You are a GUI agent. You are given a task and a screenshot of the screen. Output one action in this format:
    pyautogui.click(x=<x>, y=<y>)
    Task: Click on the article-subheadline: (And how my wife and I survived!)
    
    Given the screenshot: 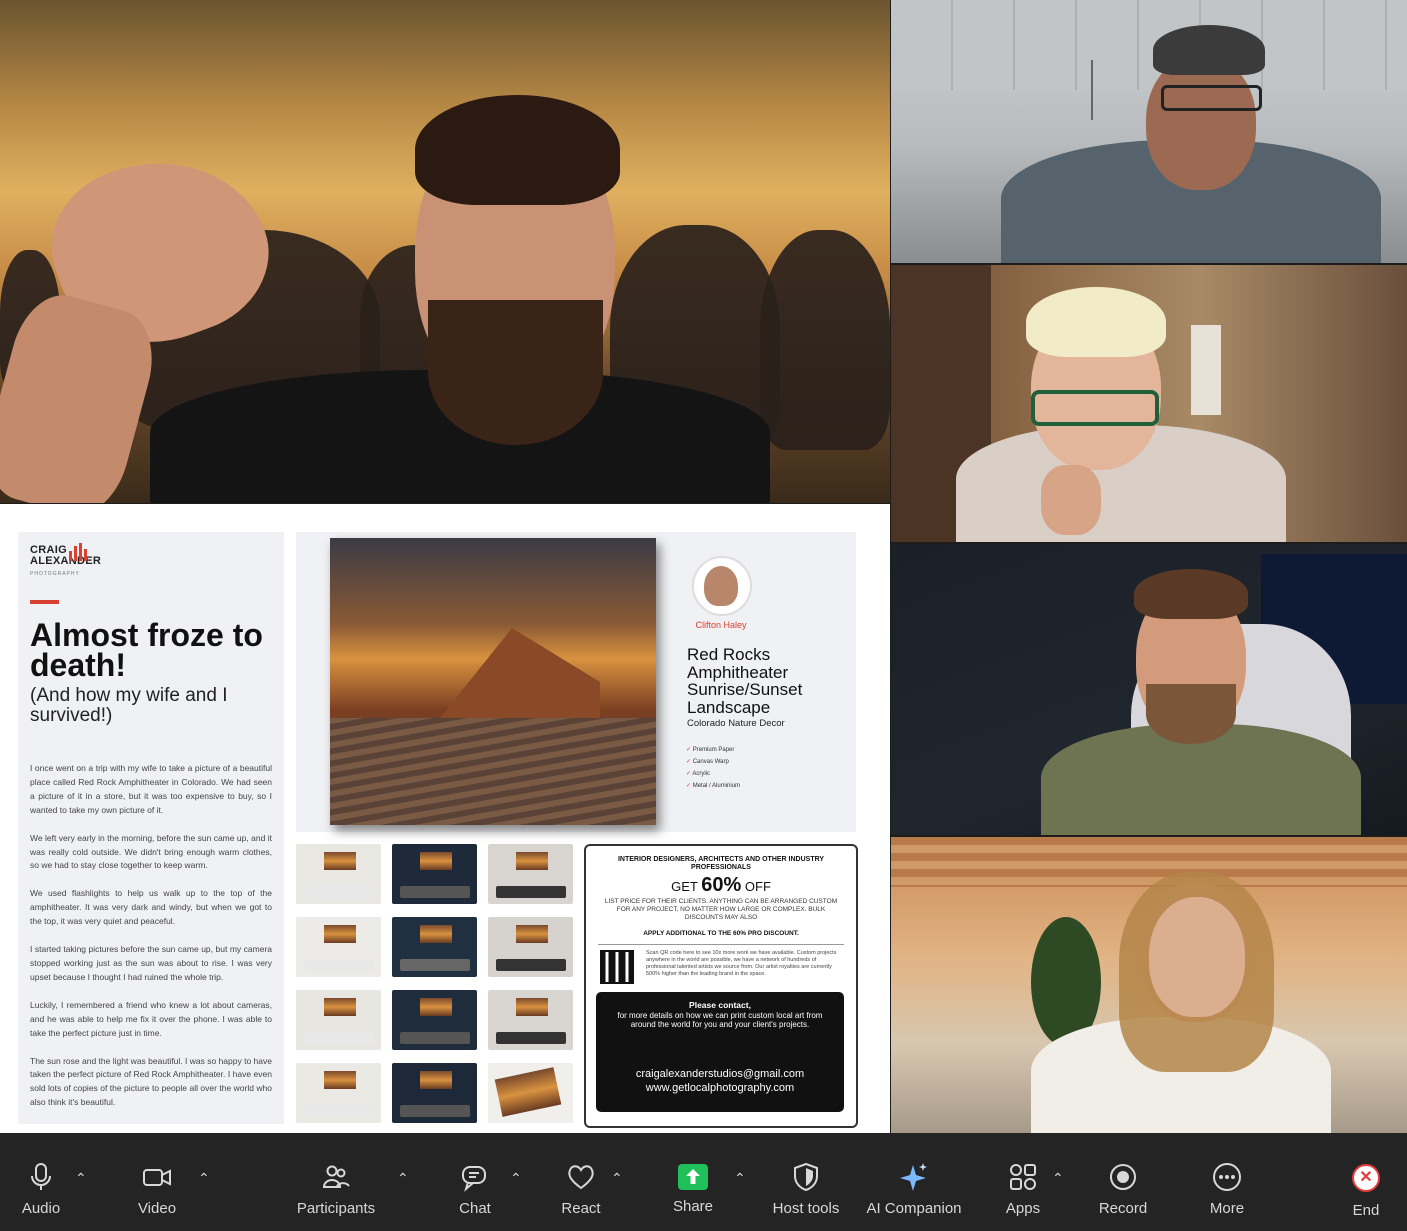 What is the action you would take?
    pyautogui.click(x=129, y=705)
    